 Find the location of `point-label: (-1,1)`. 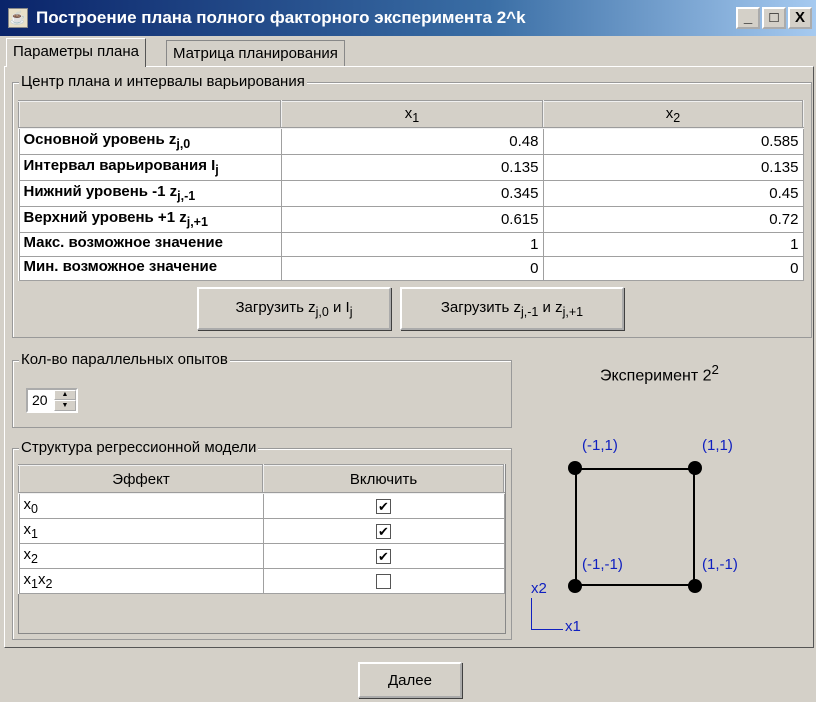

point-label: (-1,1) is located at coordinates (600, 445).